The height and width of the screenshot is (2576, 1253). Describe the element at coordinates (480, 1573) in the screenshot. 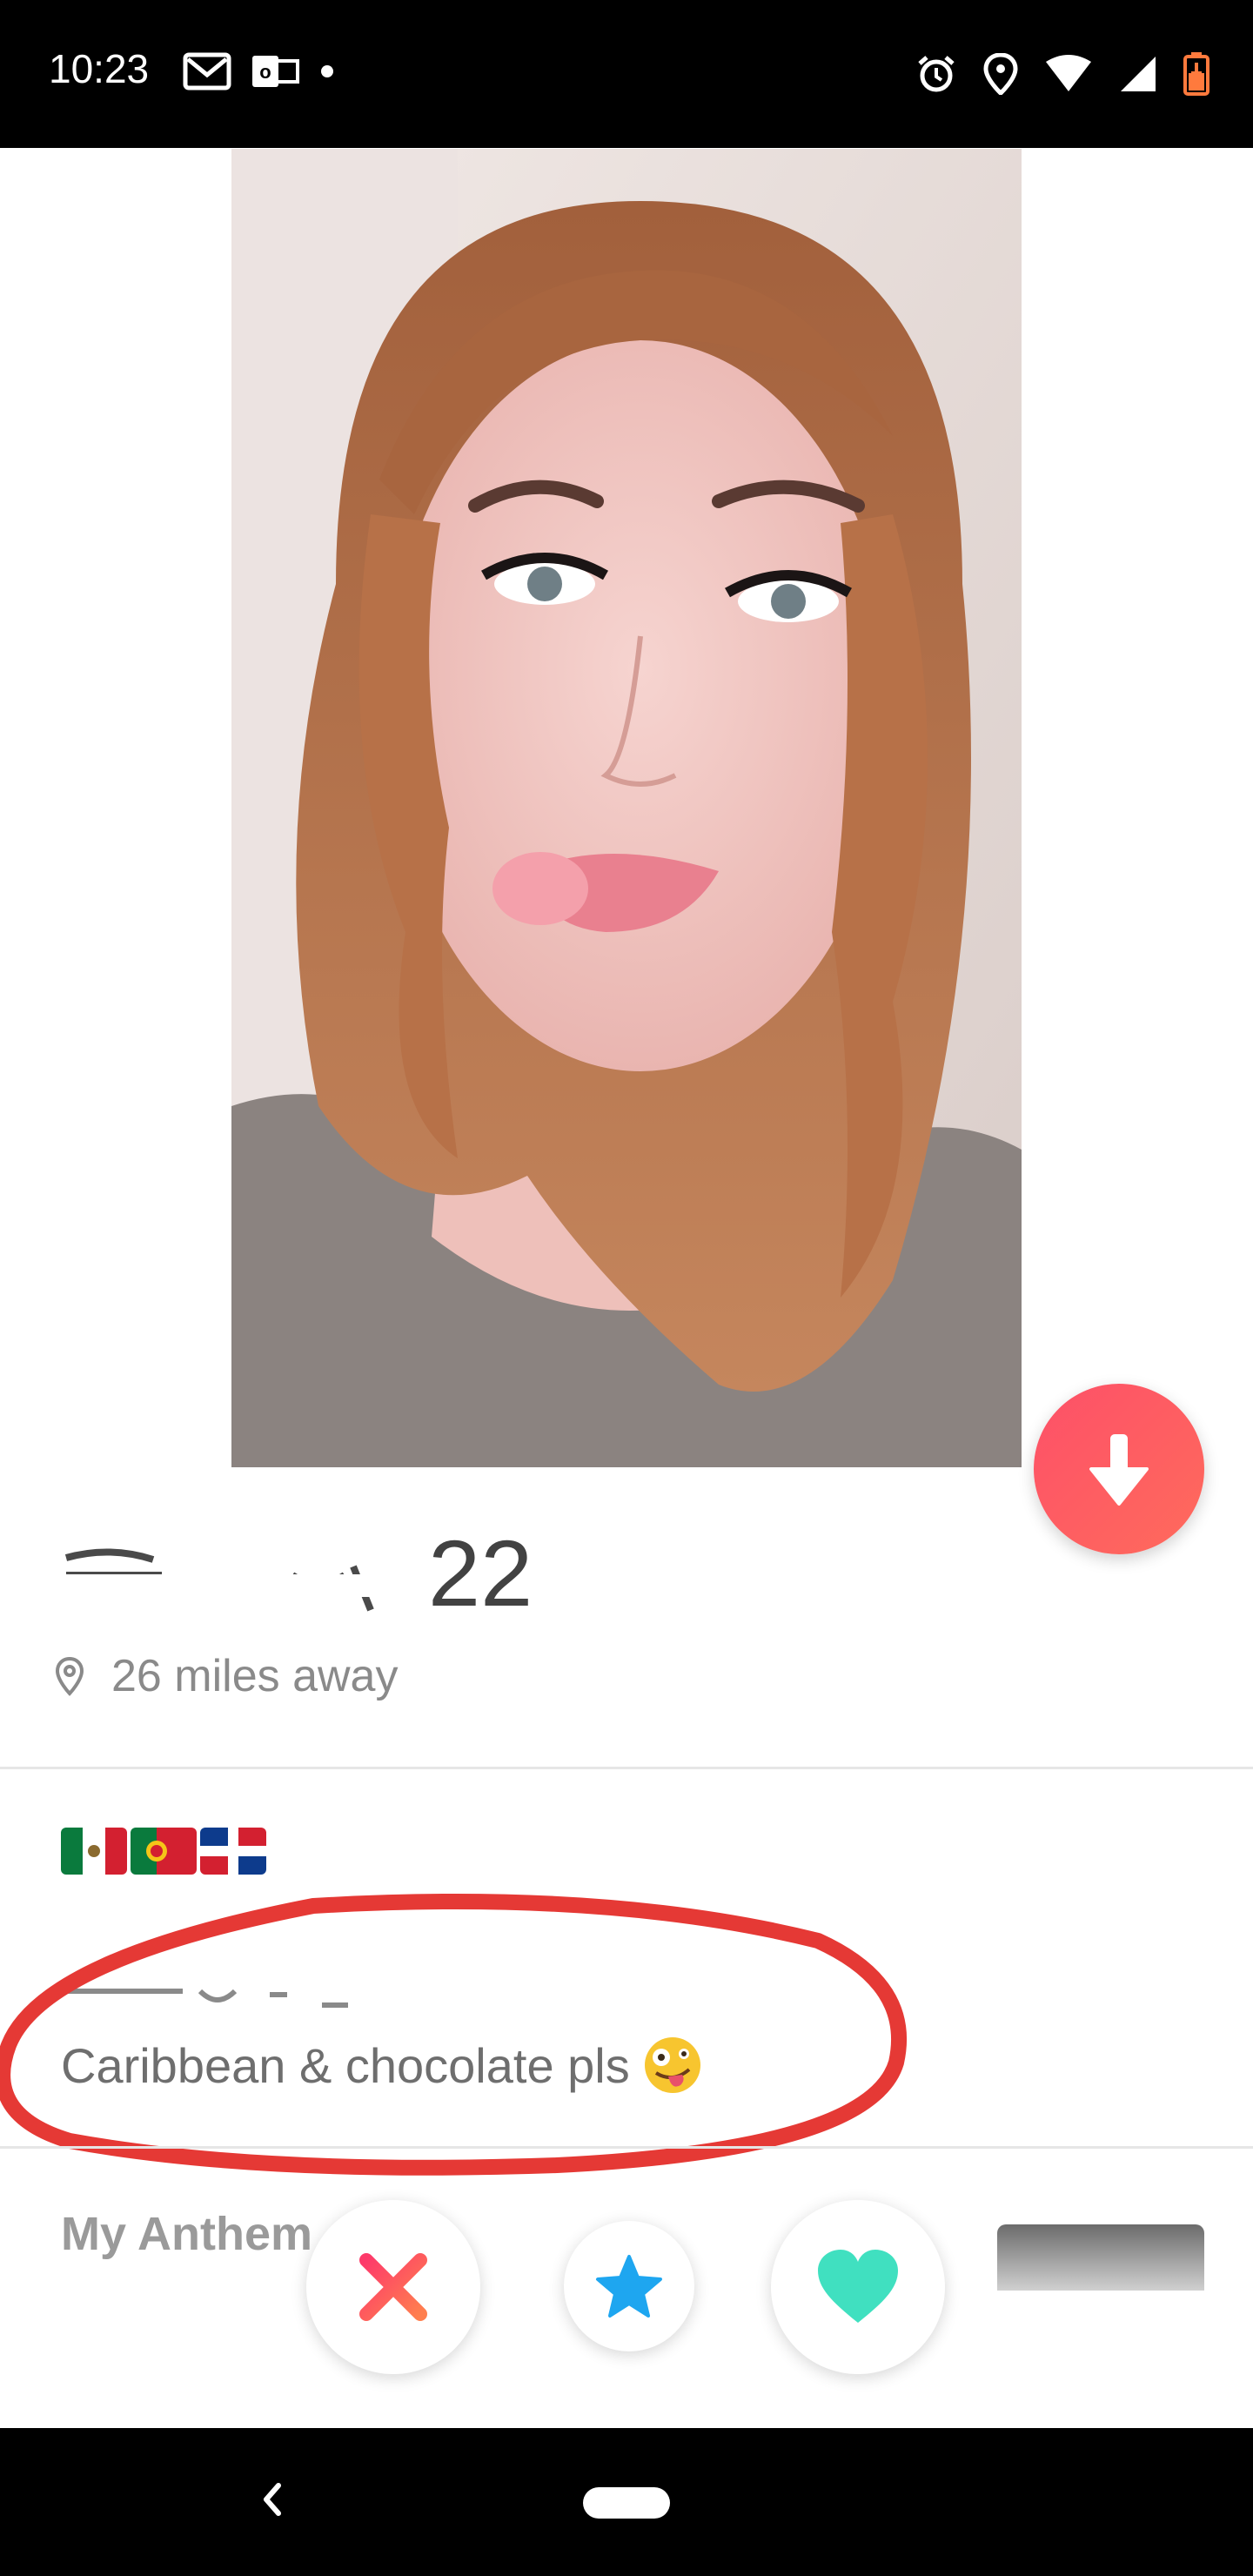

I see `profile-age: 22` at that location.